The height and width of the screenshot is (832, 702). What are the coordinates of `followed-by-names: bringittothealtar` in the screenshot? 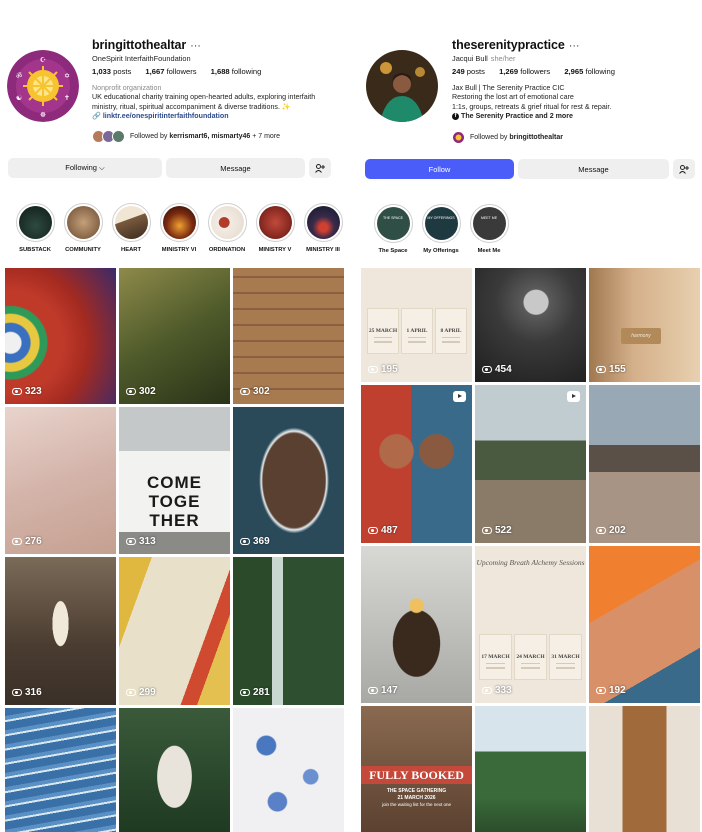 It's located at (536, 137).